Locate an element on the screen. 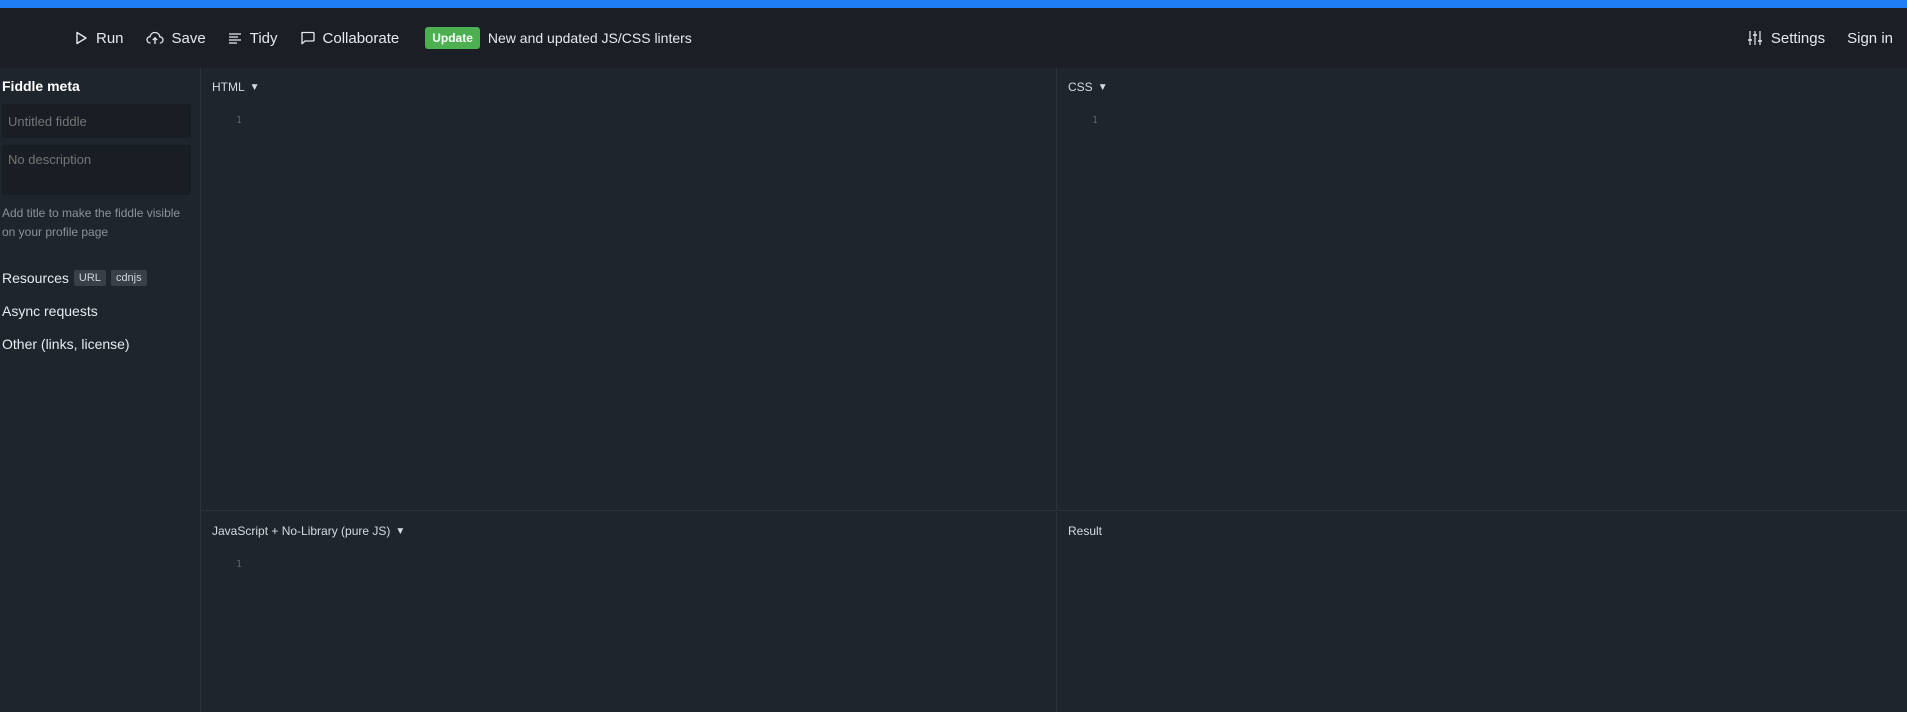  sign-in-button: Sign in is located at coordinates (1870, 38).